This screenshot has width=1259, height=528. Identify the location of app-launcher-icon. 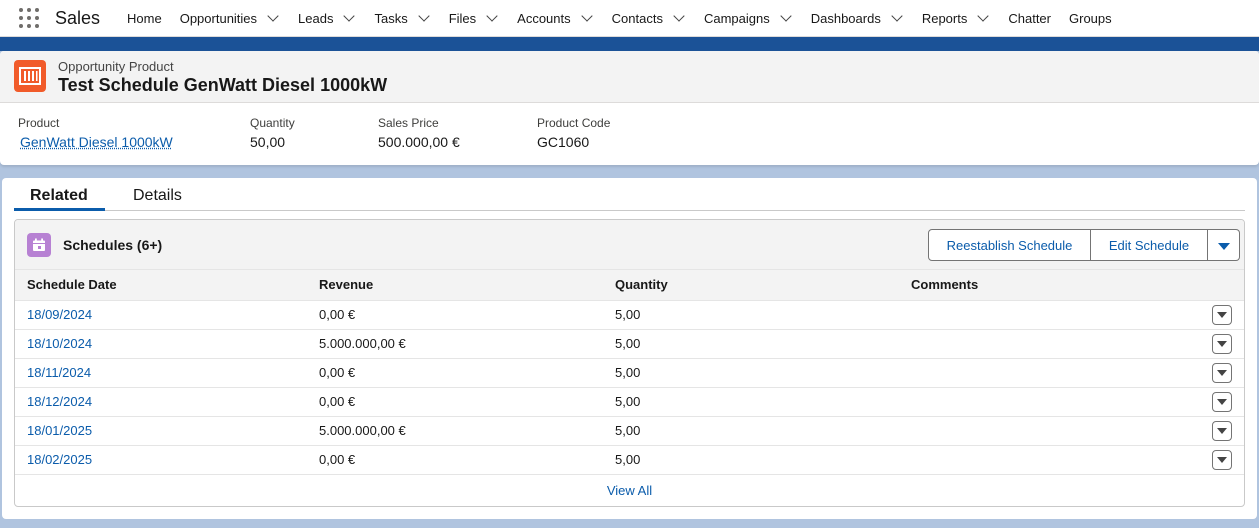
(29, 18).